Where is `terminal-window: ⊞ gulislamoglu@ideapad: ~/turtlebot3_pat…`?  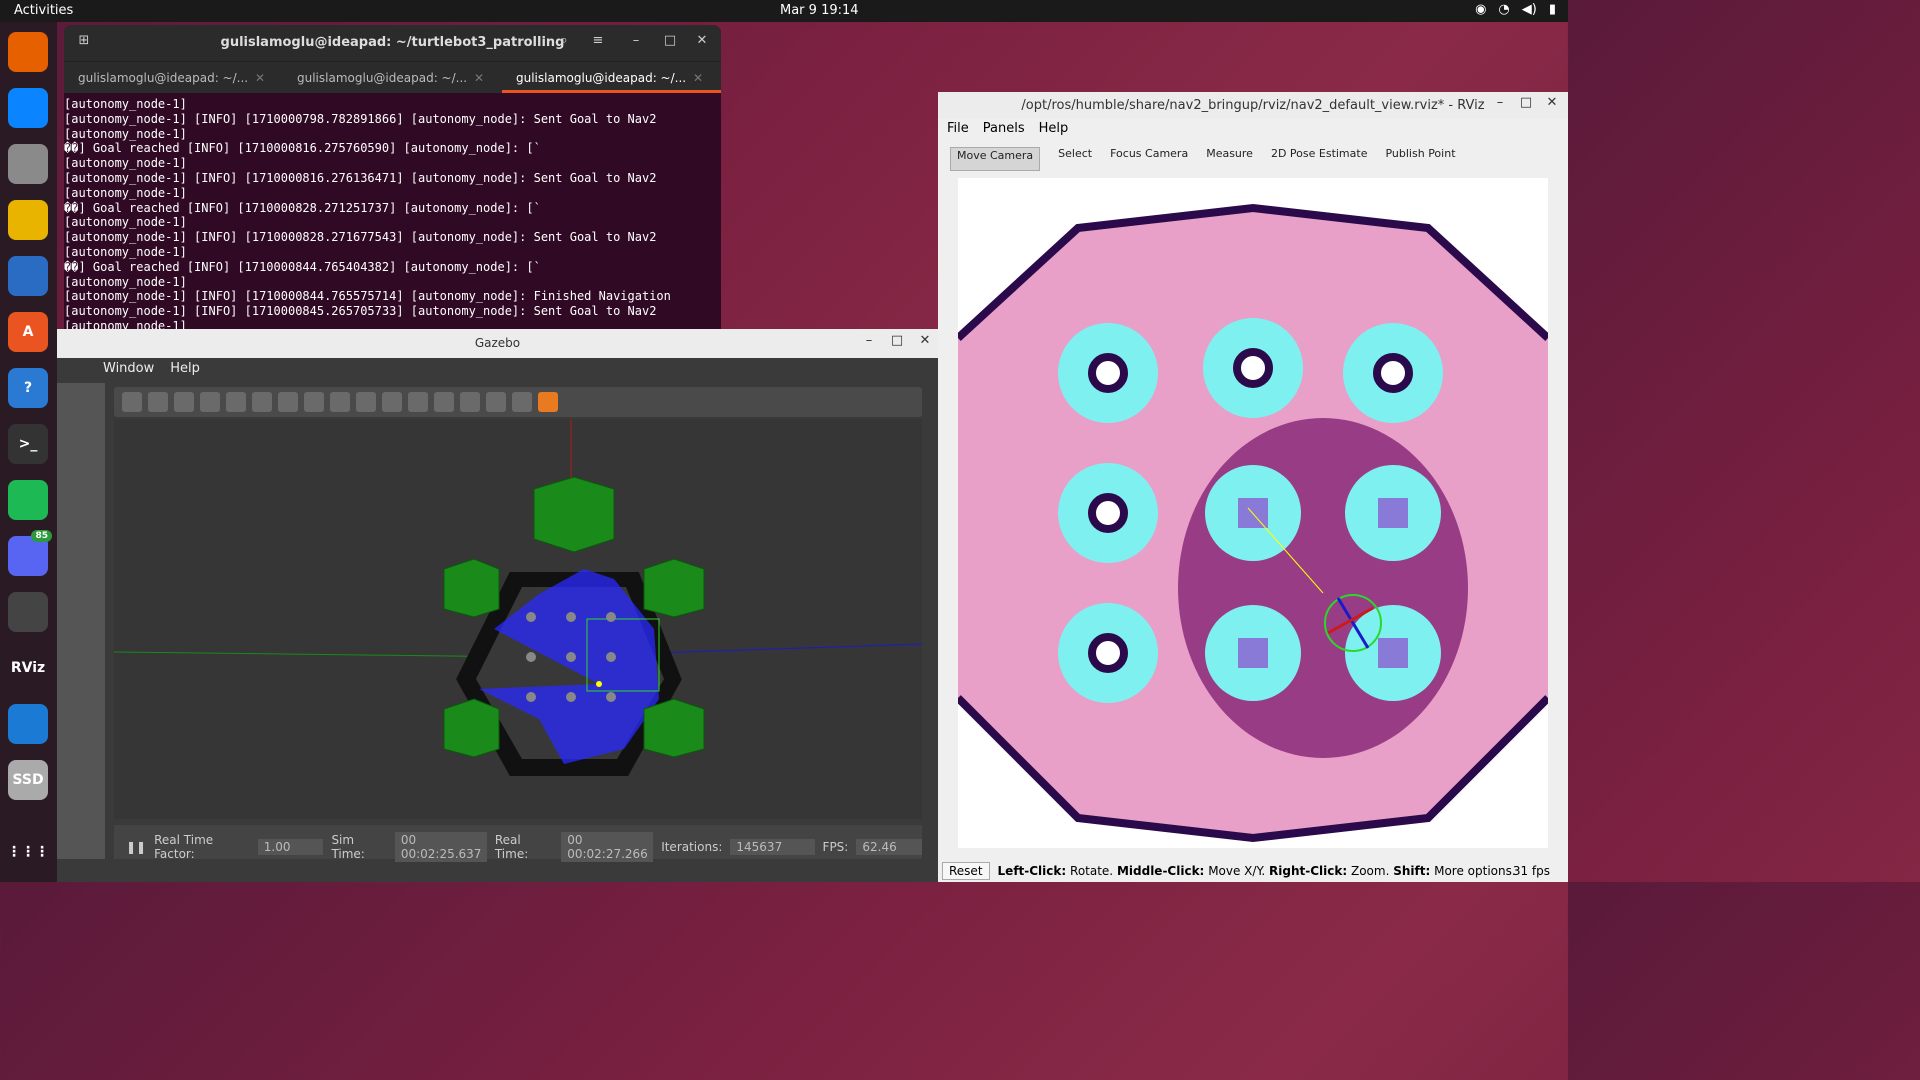
terminal-window: ⊞ gulislamoglu@ideapad: ~/turtlebot3_pat… is located at coordinates (392, 177).